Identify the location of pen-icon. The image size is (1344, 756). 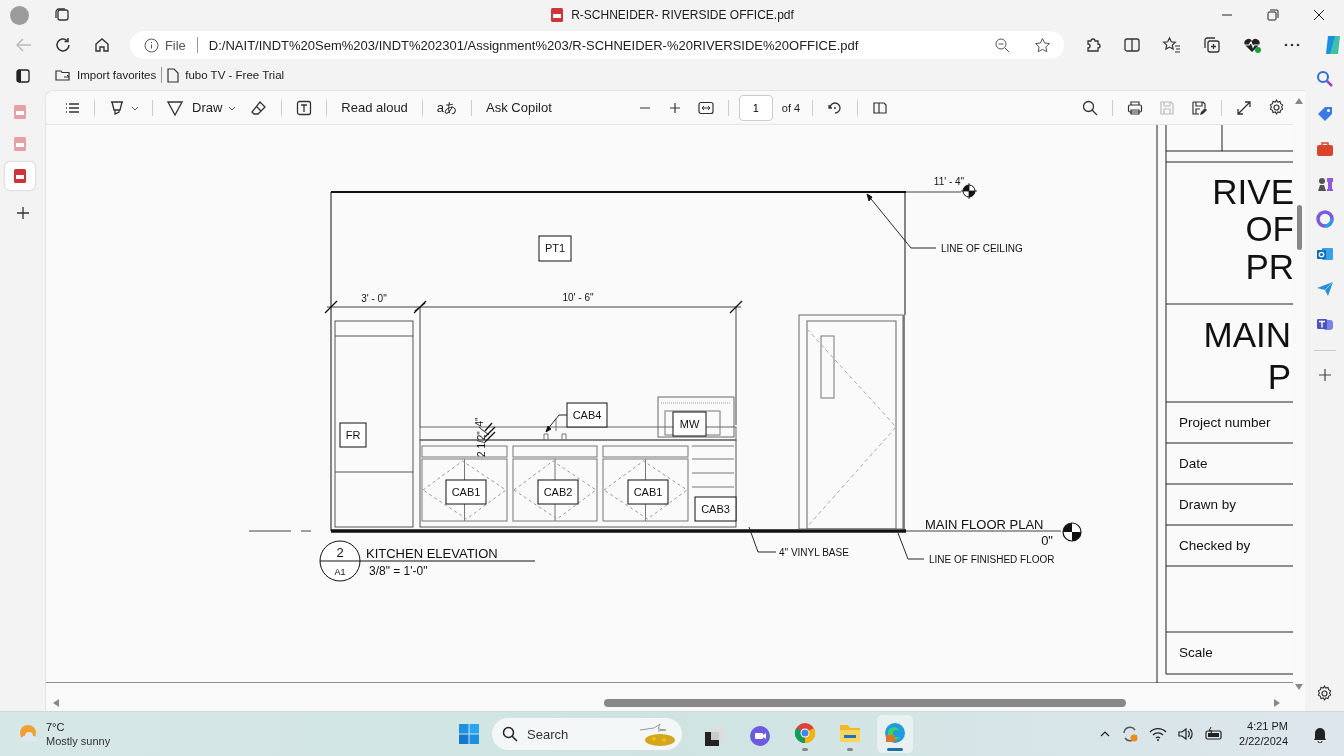
(175, 107).